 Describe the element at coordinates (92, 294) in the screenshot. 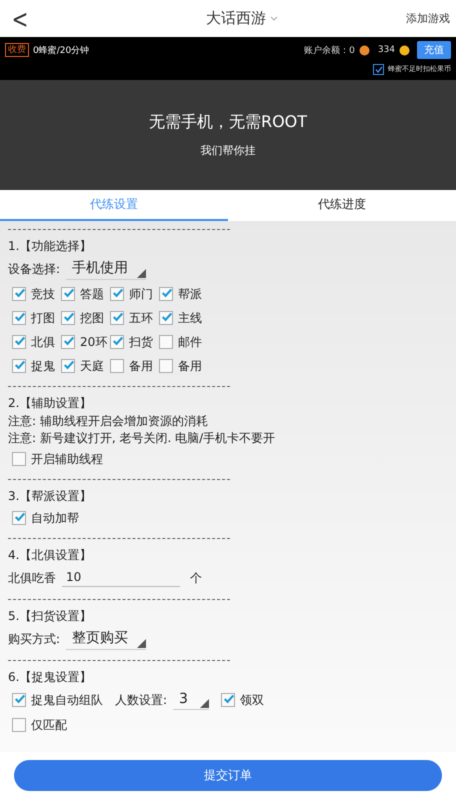

I see `checkbox-label: 答题` at that location.